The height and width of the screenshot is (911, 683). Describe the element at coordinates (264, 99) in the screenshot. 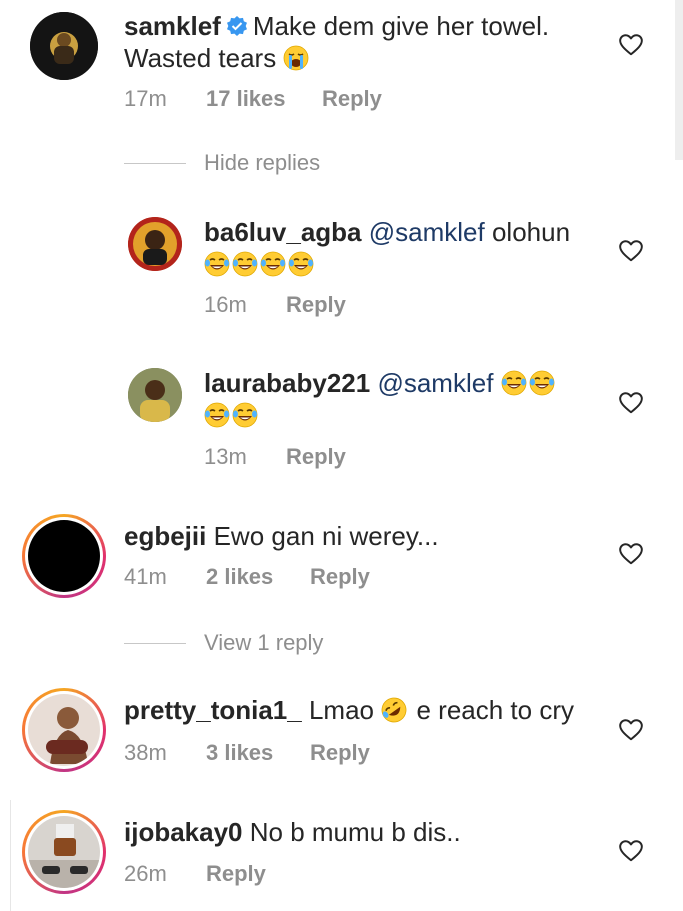

I see `likes-count: 17 likes` at that location.